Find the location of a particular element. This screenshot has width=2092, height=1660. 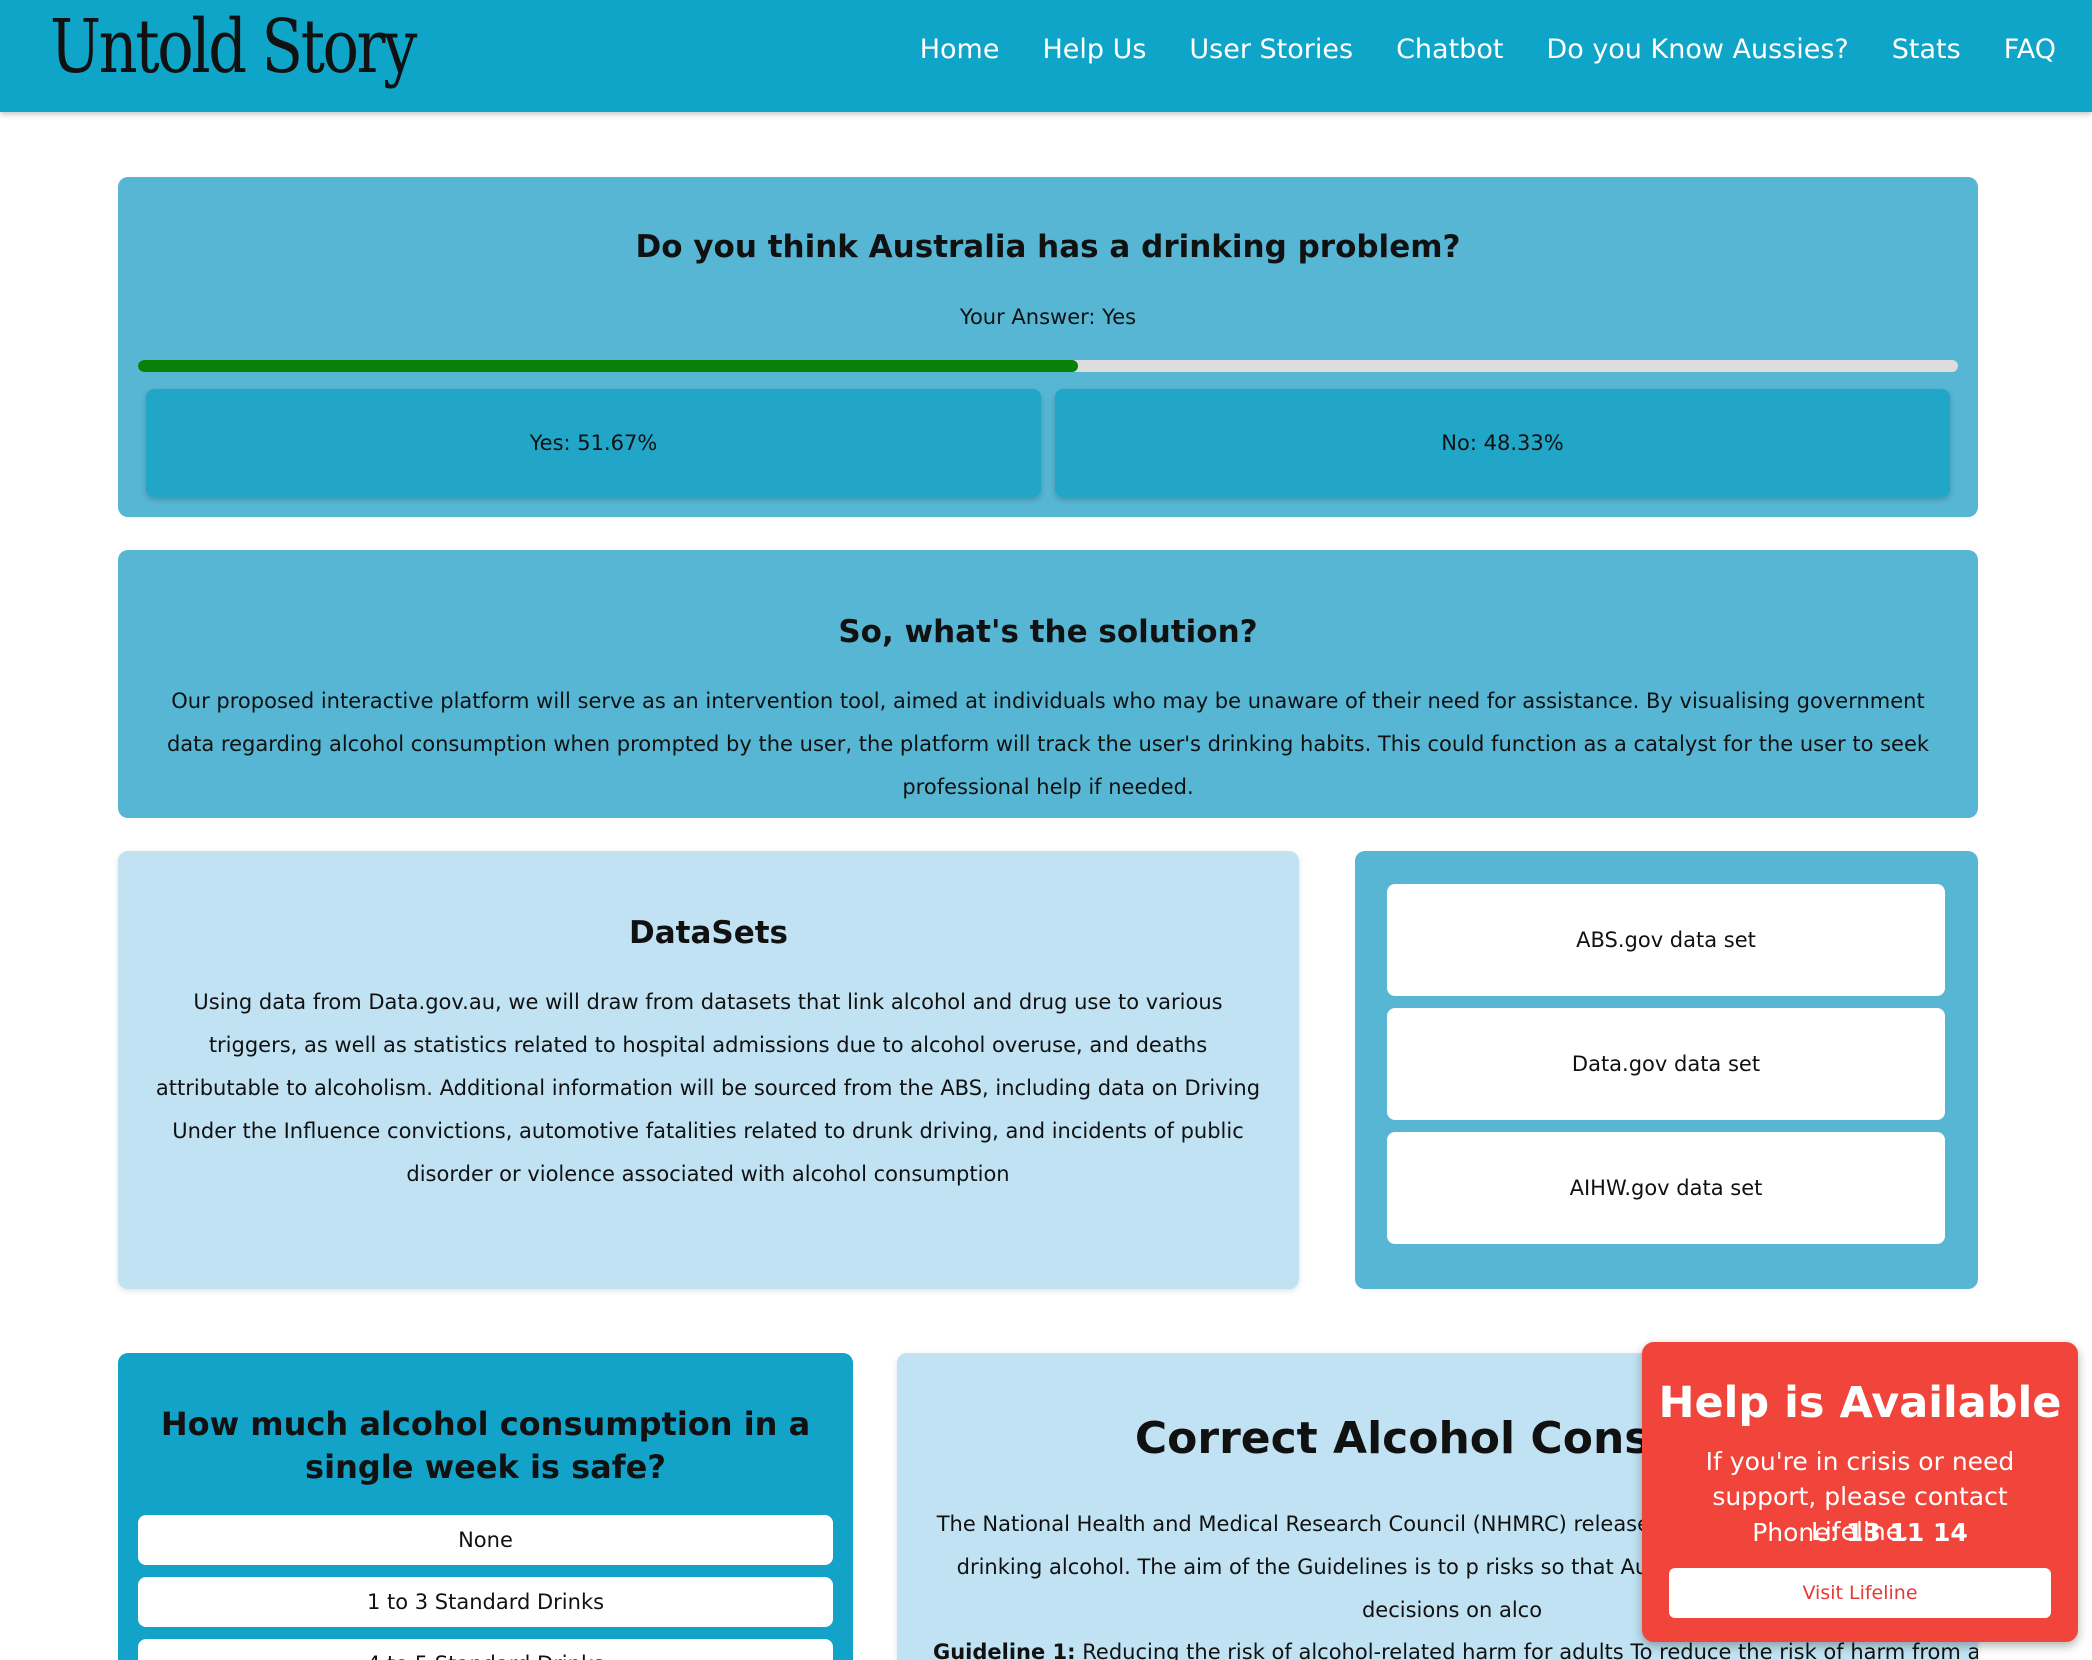

help-phone: Phone: 13 11 14 is located at coordinates (1860, 1532).